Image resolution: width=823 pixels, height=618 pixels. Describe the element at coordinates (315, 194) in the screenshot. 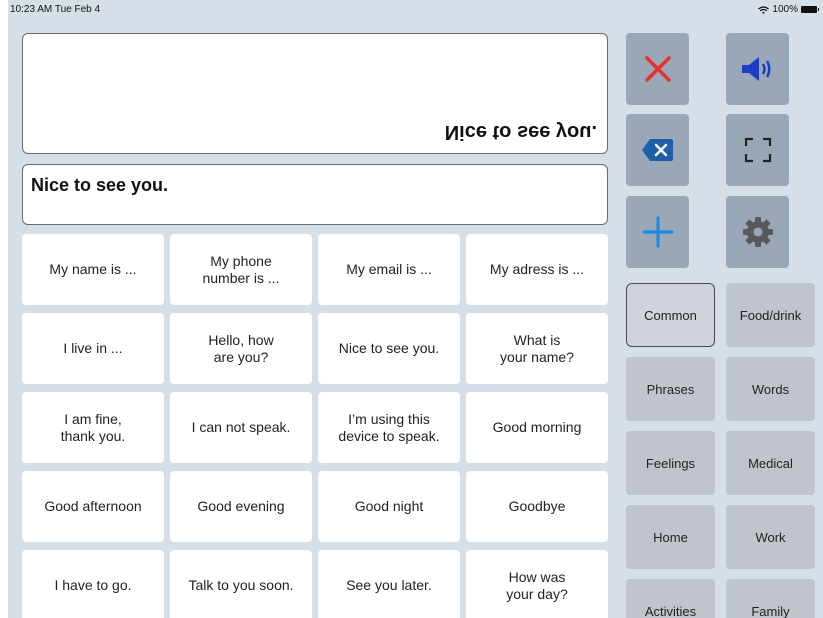

I see `message-input: Nice to see you.` at that location.